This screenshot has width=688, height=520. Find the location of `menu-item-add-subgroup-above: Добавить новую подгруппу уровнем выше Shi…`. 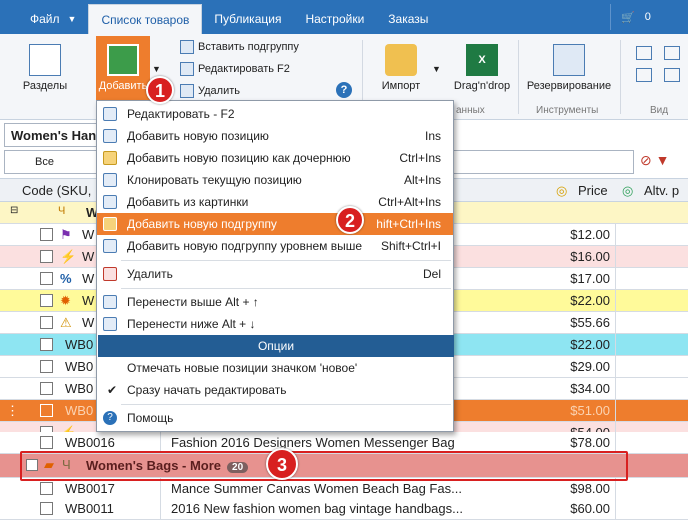

menu-item-add-subgroup-above: Добавить новую подгруппу уровнем выше Shi… is located at coordinates (275, 246).